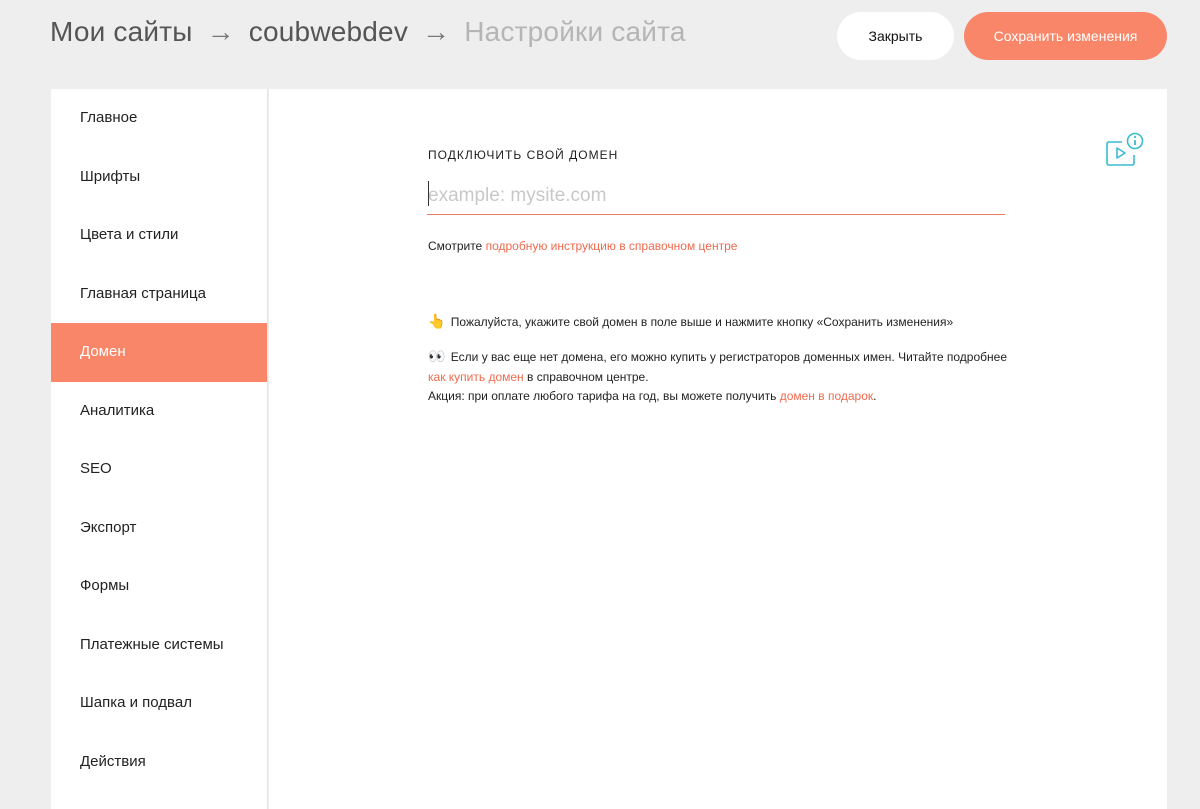 Image resolution: width=1200 pixels, height=809 pixels. Describe the element at coordinates (716, 196) in the screenshot. I see `domain-input` at that location.